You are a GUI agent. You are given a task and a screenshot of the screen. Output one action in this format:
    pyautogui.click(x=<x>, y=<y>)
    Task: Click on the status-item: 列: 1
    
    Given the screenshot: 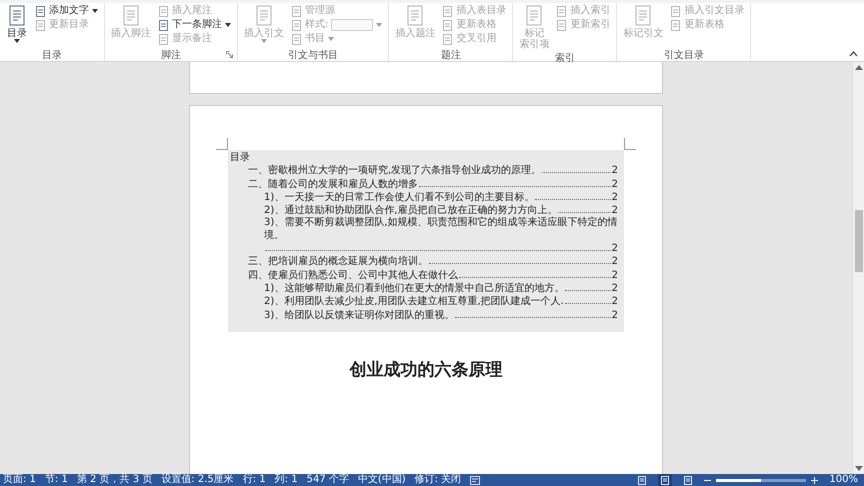 What is the action you would take?
    pyautogui.click(x=286, y=480)
    